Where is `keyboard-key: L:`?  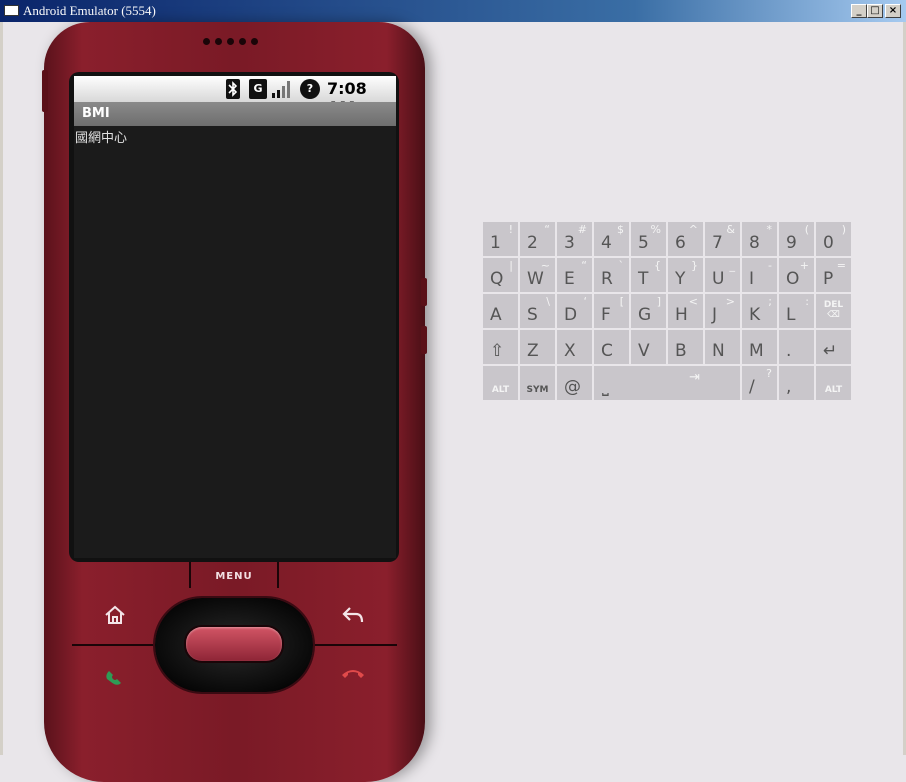 keyboard-key: L: is located at coordinates (796, 311).